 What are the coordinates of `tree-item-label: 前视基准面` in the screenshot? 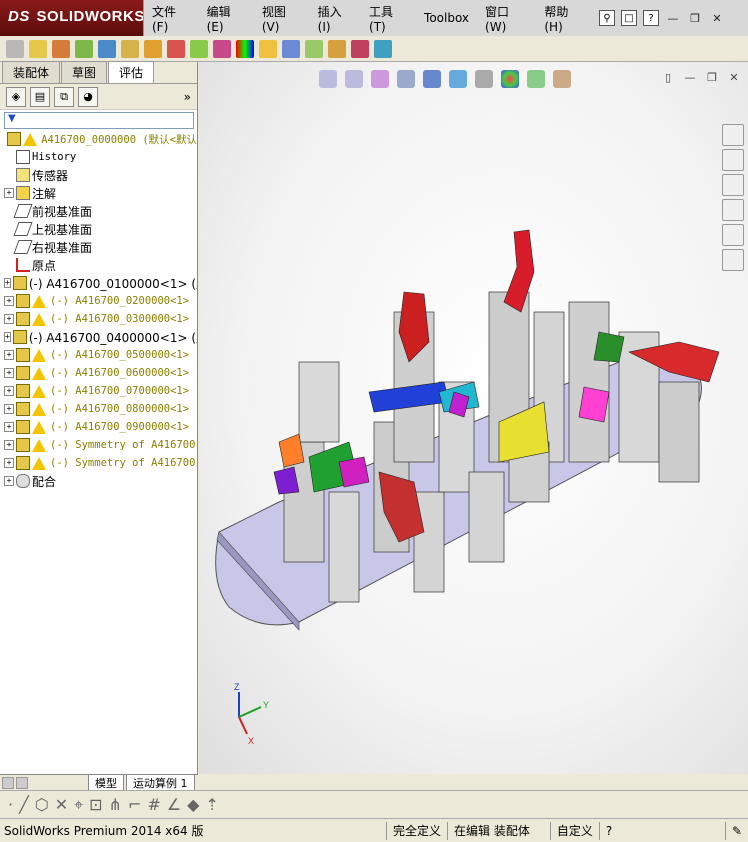 It's located at (62, 211).